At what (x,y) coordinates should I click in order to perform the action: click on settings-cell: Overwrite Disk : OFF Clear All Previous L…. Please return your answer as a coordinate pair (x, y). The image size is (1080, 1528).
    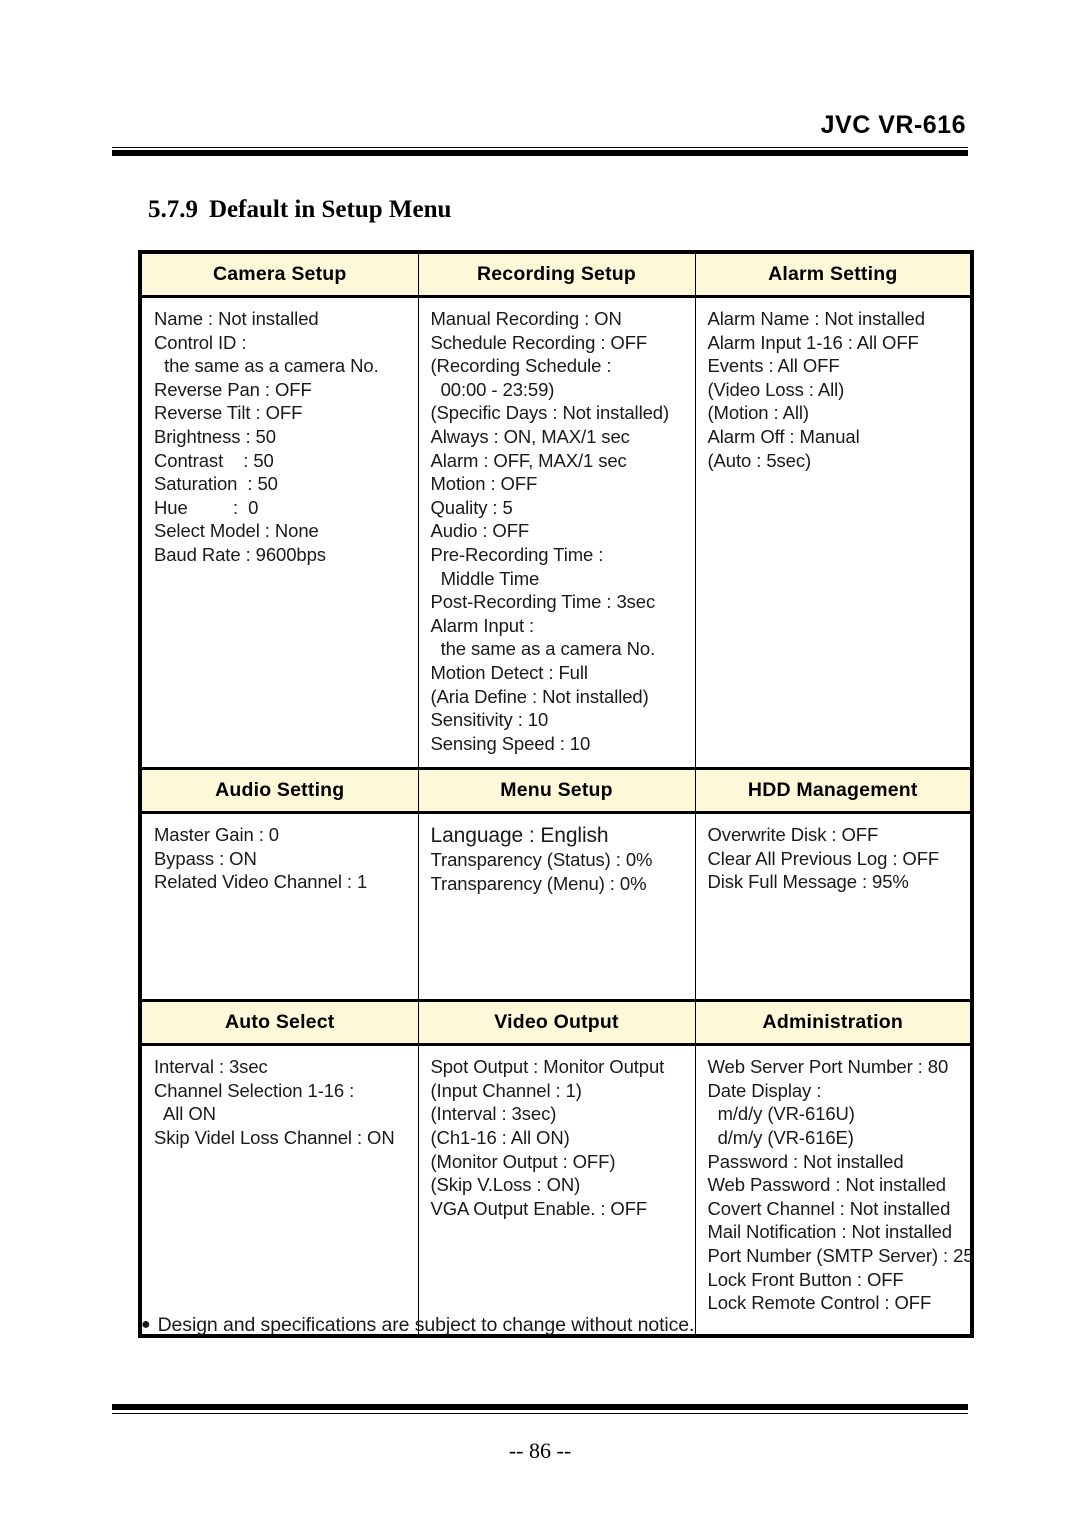
    Looking at the image, I should click on (833, 906).